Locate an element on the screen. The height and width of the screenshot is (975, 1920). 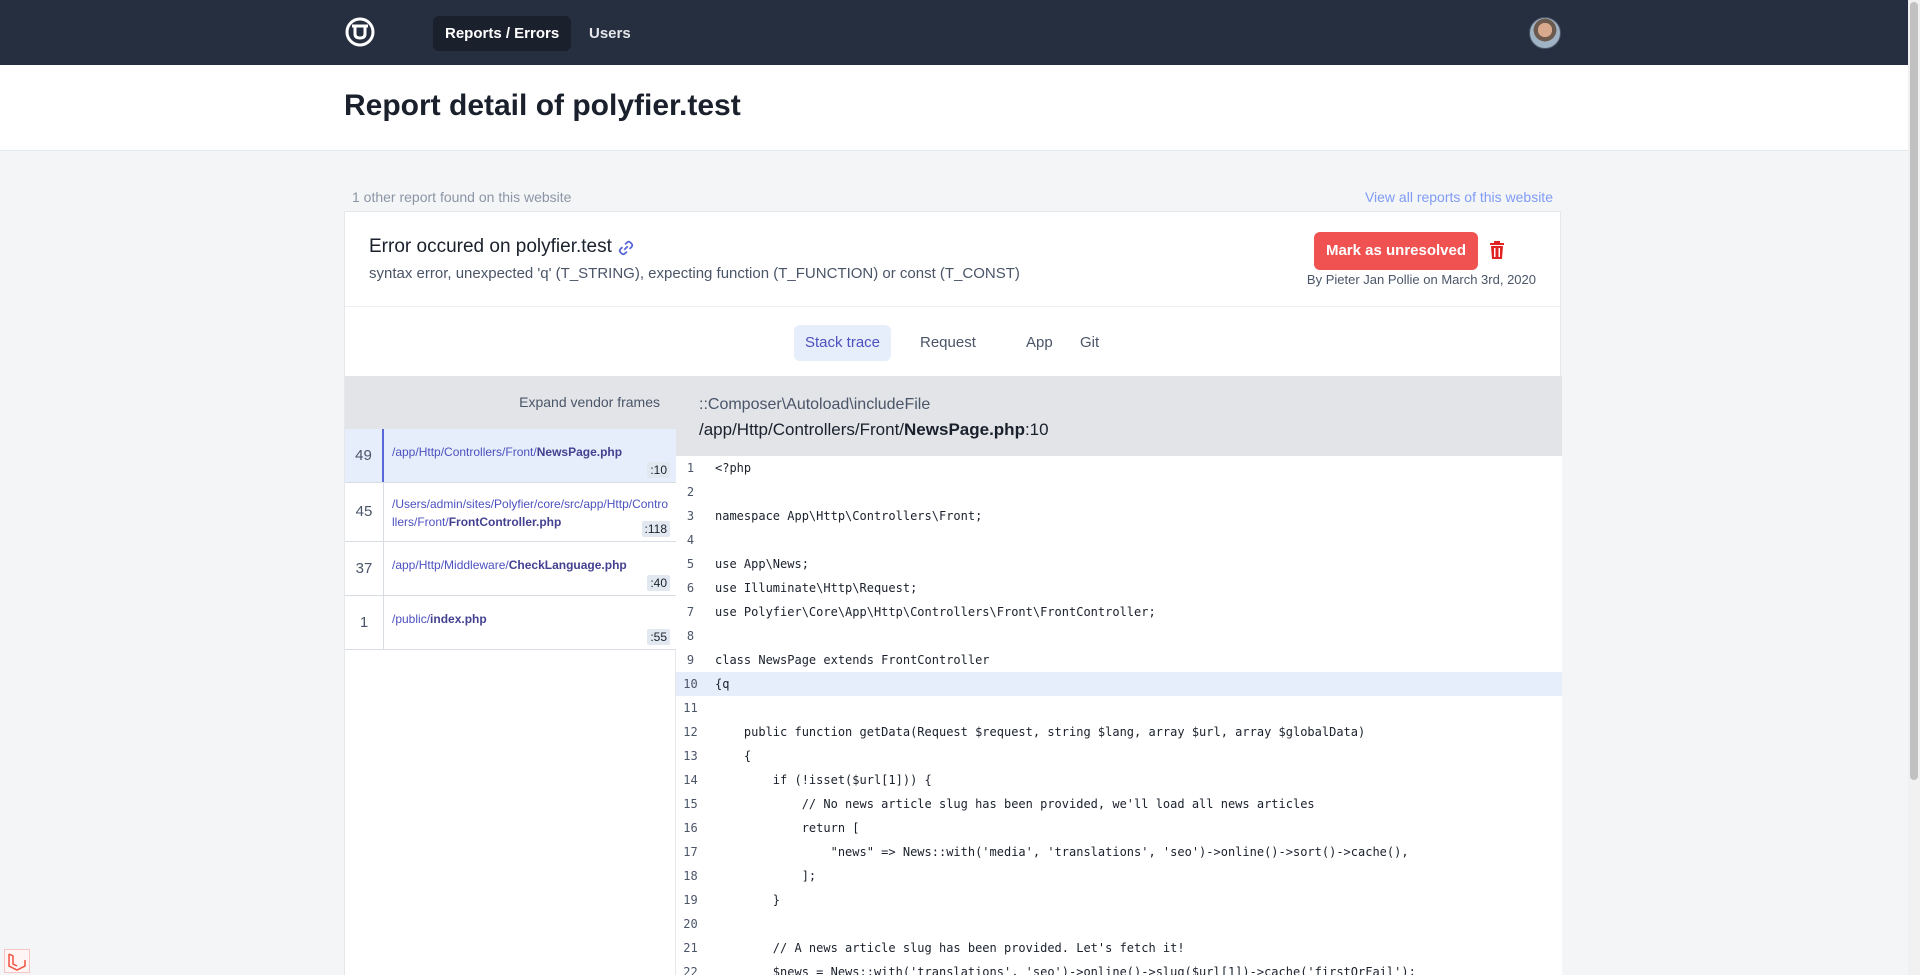
code-line: 5 use App\News; is located at coordinates (1119, 564).